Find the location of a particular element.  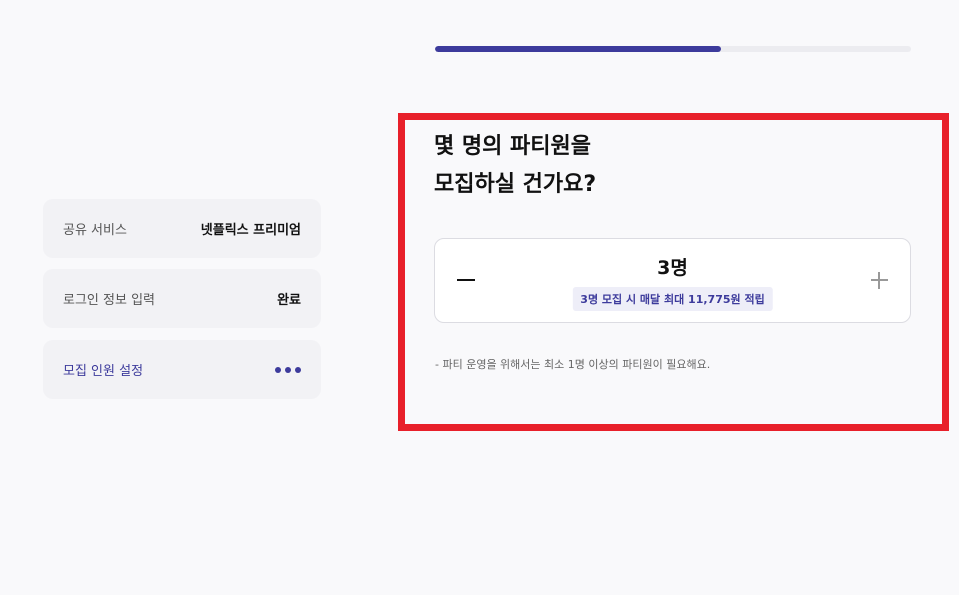

summary-item-login: 로그인 정보 입력 완료 is located at coordinates (182, 298).